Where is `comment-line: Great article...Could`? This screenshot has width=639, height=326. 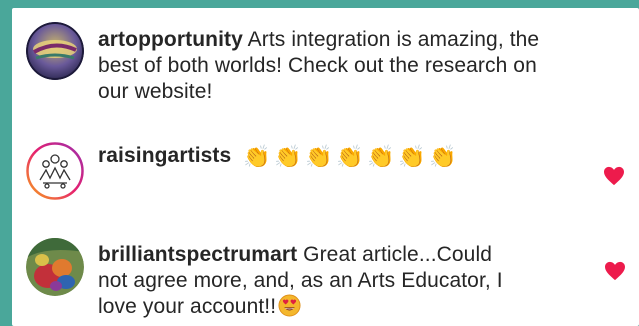
comment-line: Great article...Could is located at coordinates (398, 254).